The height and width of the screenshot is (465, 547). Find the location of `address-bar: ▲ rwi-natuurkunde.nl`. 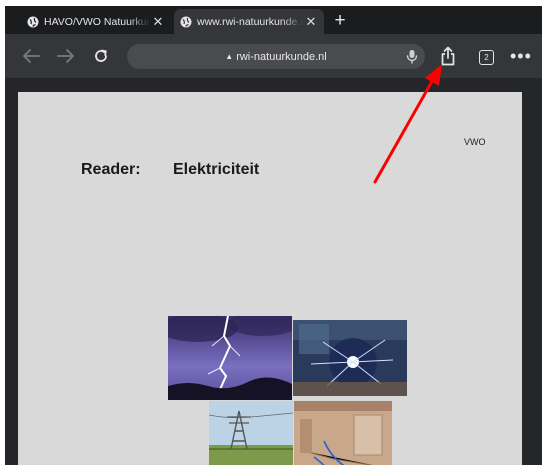

address-bar: ▲ rwi-natuurkunde.nl is located at coordinates (276, 56).